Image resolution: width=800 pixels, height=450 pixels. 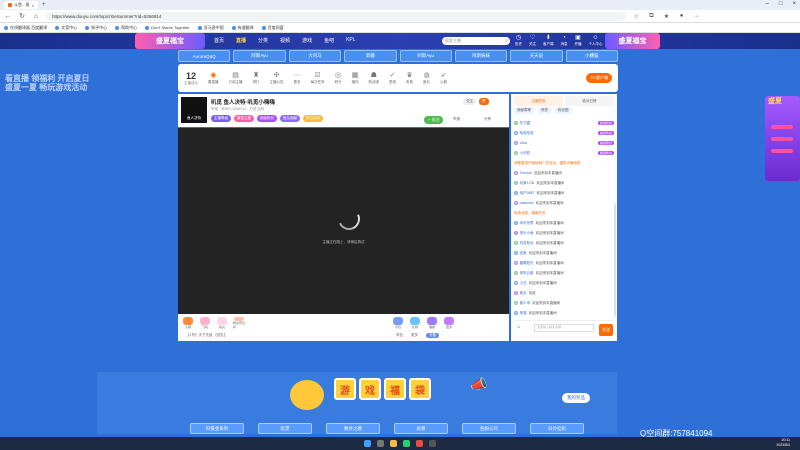 I want to click on quick-item: ☗ 粉丝团, so click(x=374, y=78).